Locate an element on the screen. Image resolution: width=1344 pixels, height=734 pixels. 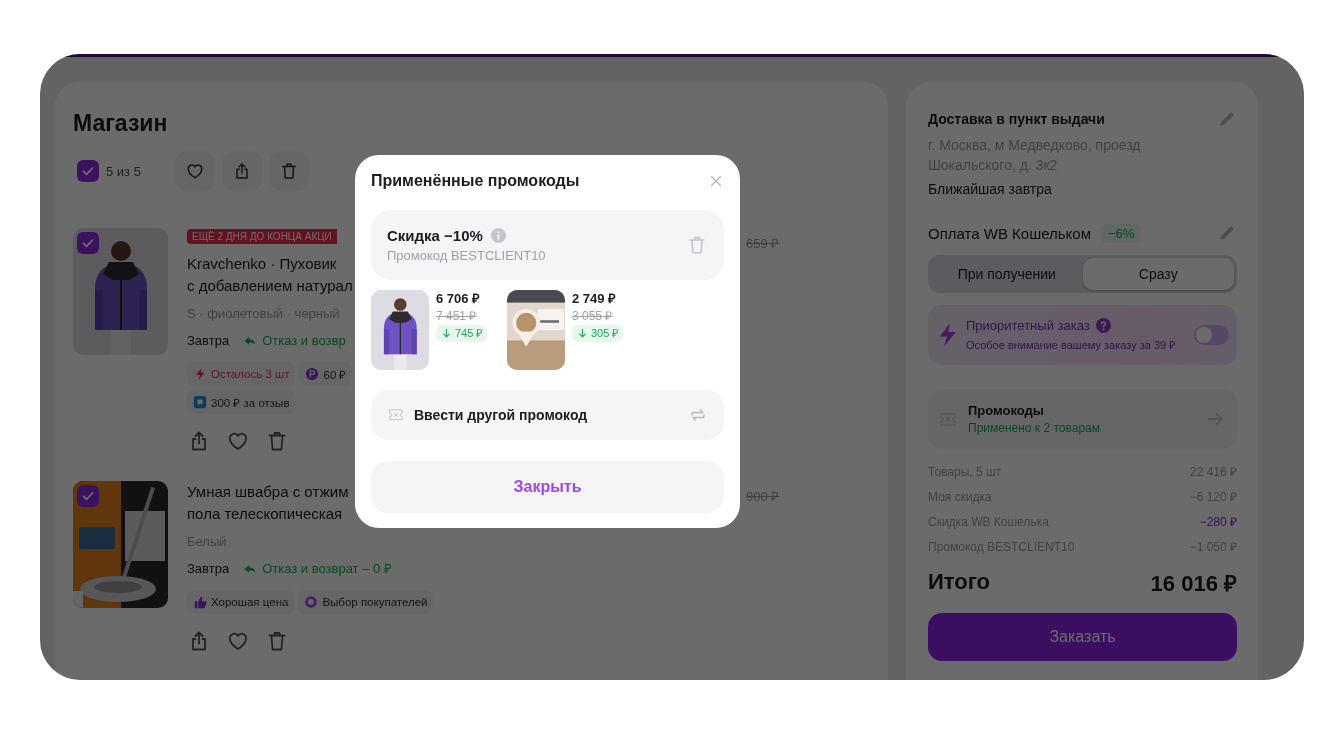
product-title: Умная швабра с отжим пола телескопическая is located at coordinates (268, 503).